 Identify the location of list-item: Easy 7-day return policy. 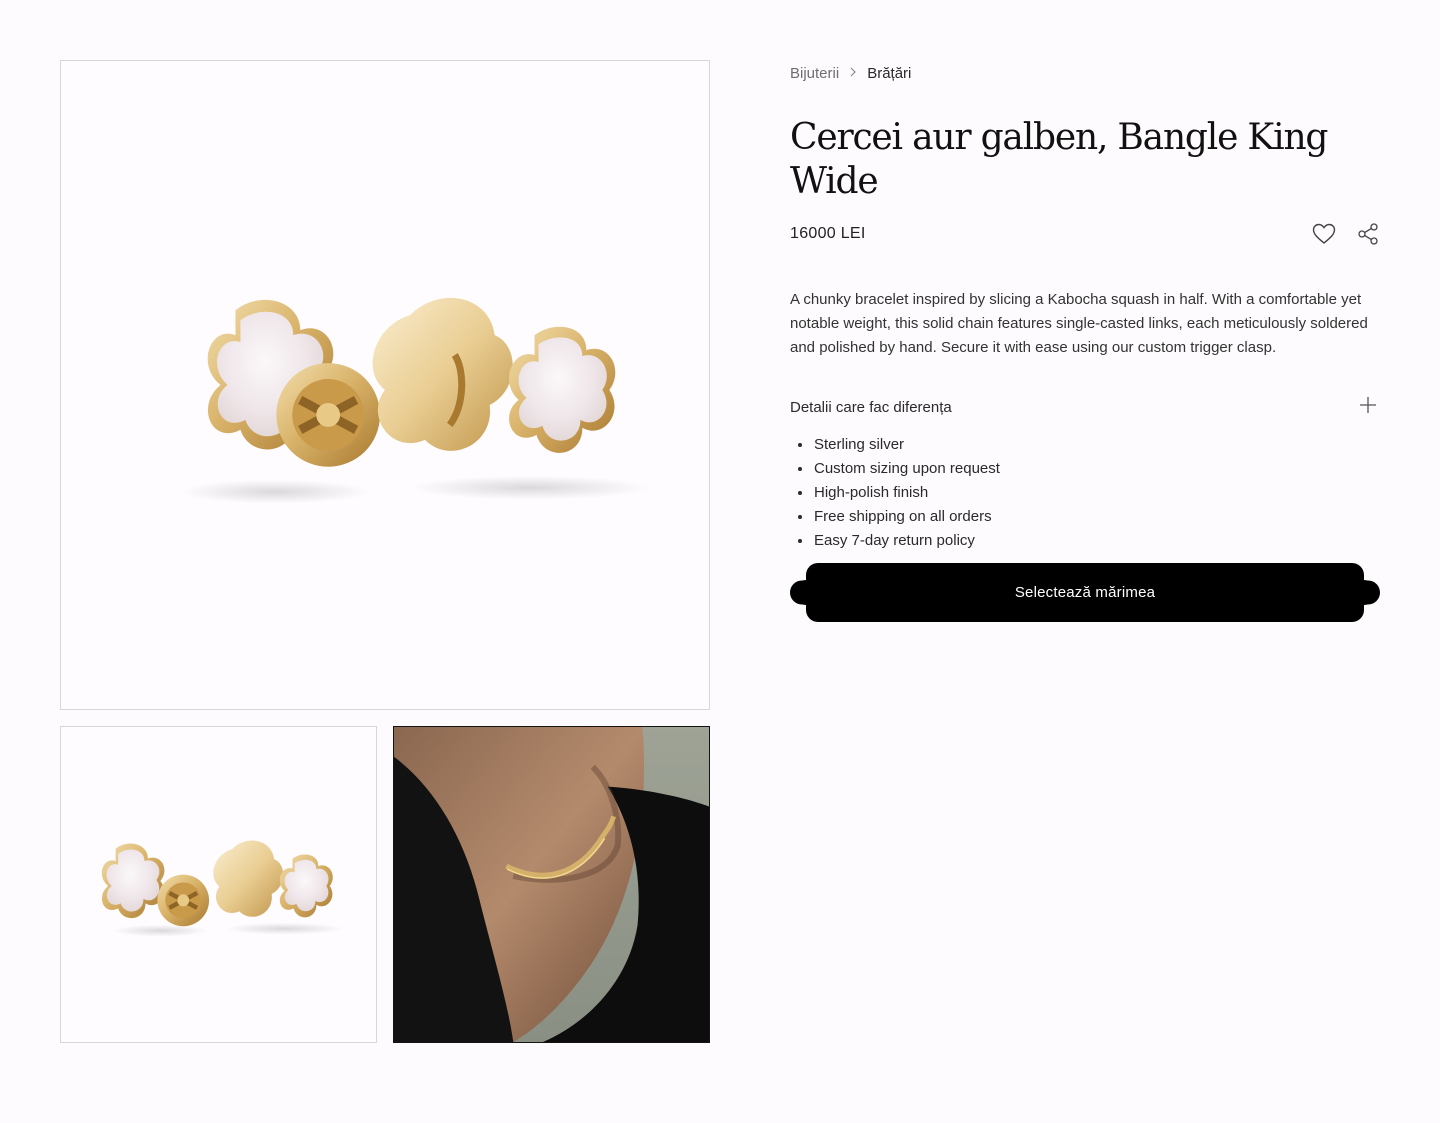
(1089, 541).